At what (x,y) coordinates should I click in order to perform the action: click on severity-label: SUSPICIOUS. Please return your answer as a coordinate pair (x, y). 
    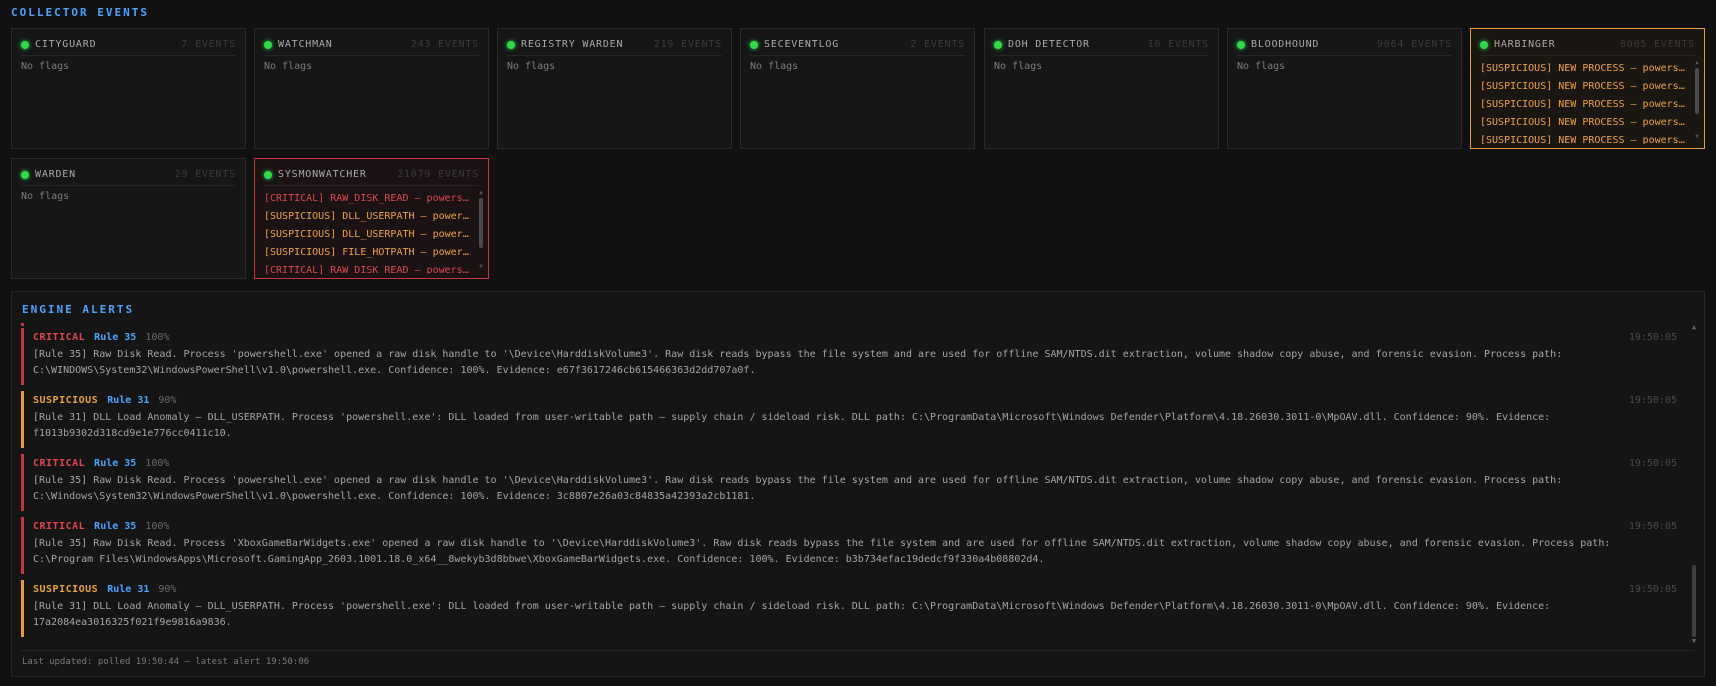
    Looking at the image, I should click on (66, 400).